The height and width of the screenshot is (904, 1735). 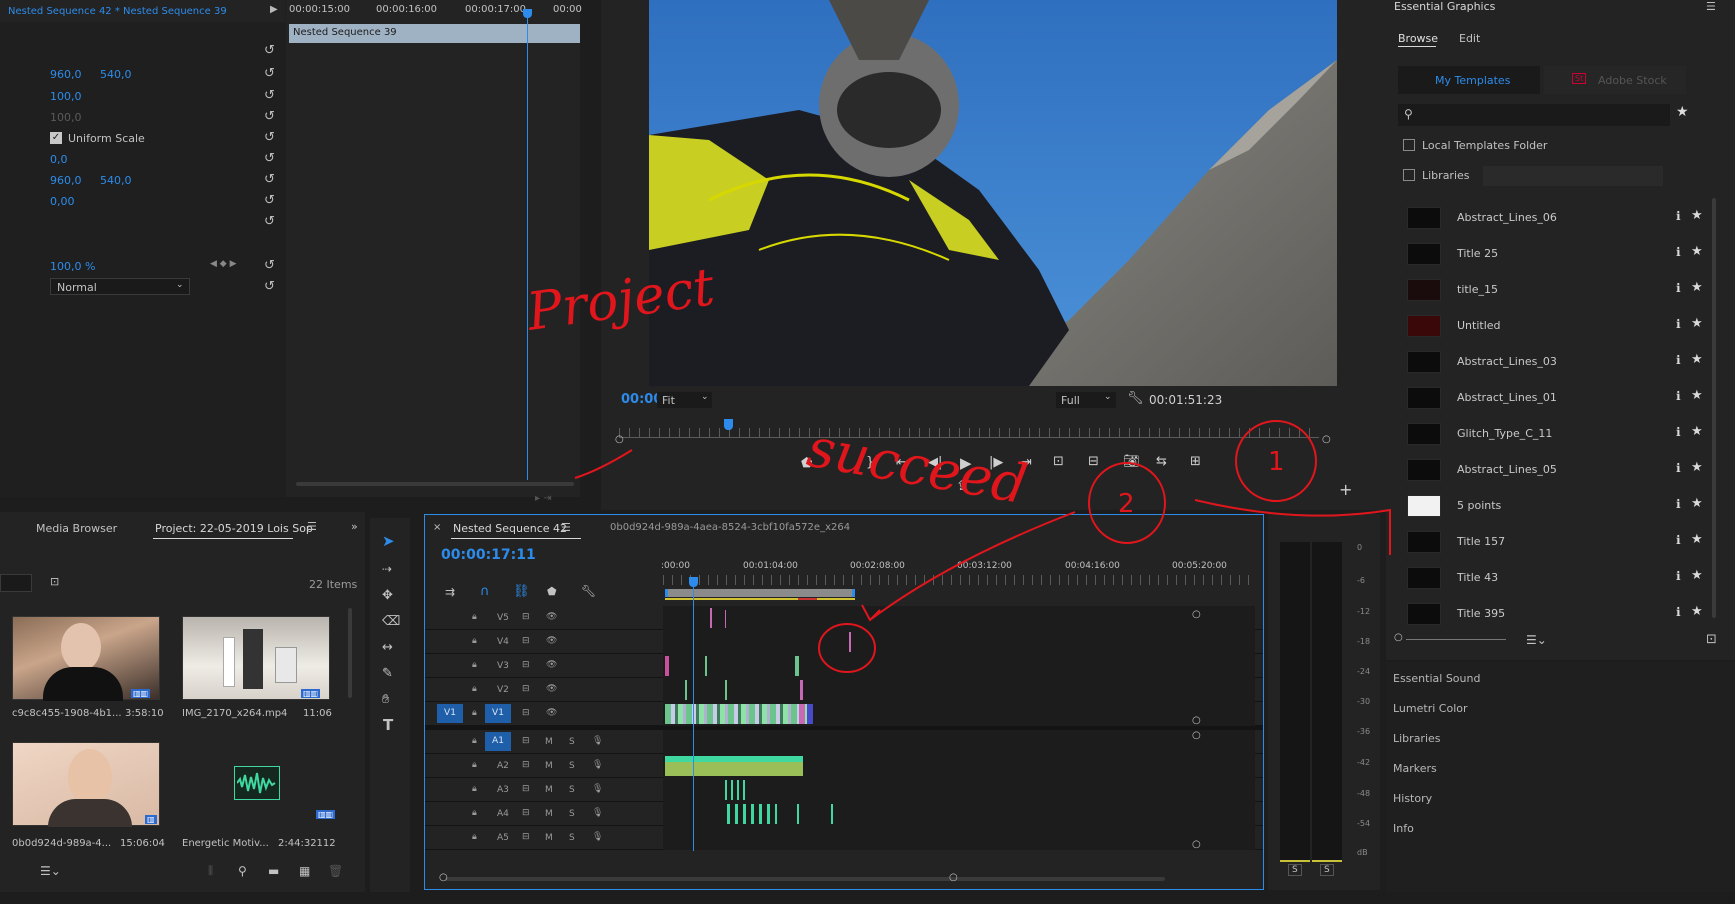 I want to click on source-patch-v1: V1, so click(x=450, y=713).